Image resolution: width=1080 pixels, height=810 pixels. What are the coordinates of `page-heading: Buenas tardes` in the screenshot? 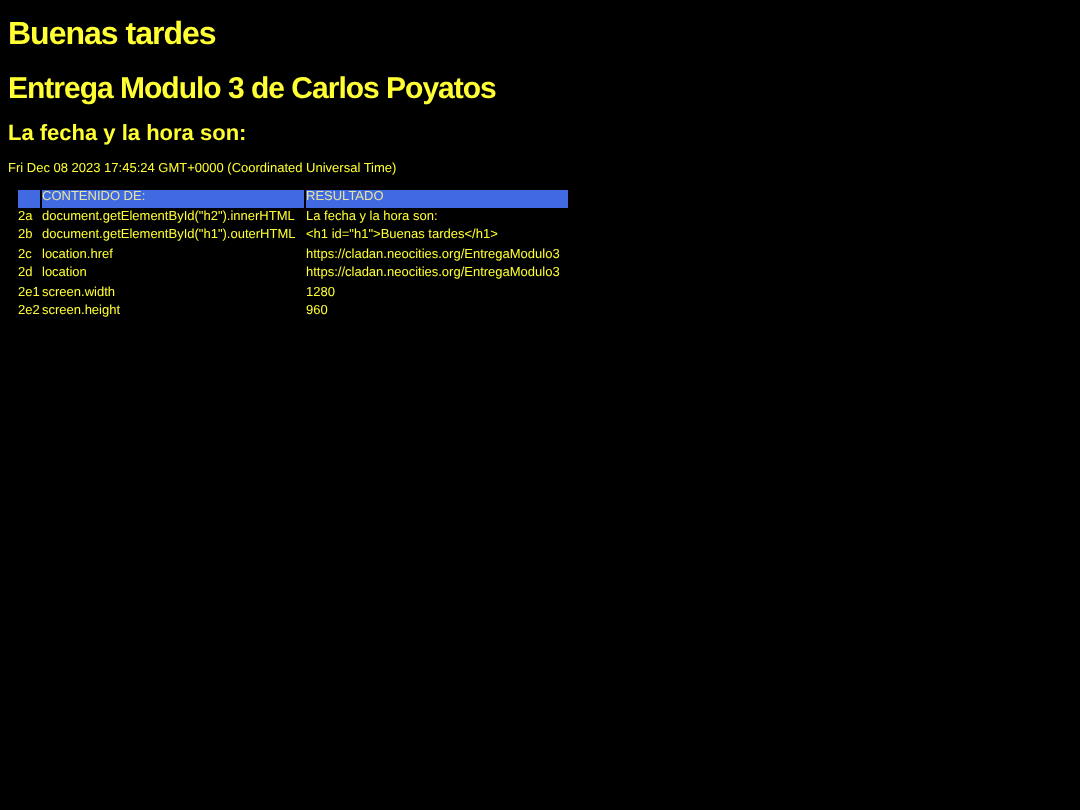 It's located at (113, 36).